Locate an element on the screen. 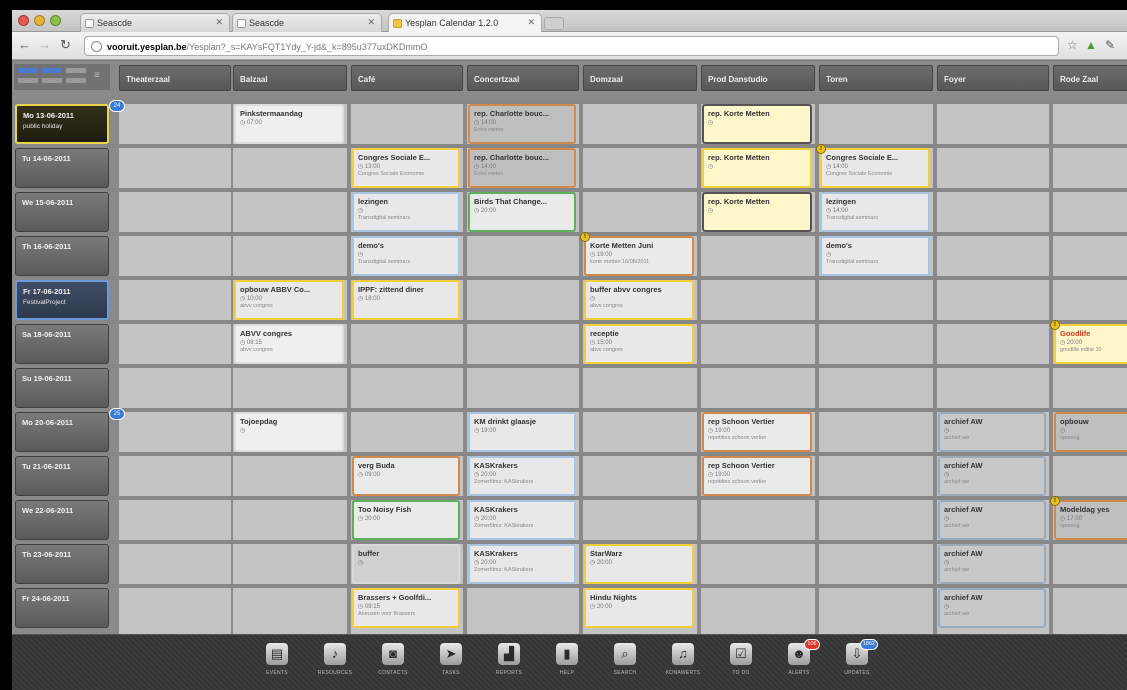 Image resolution: width=1127 pixels, height=690 pixels. toolbar-button-reports: ▟ REPORTS is located at coordinates (509, 665).